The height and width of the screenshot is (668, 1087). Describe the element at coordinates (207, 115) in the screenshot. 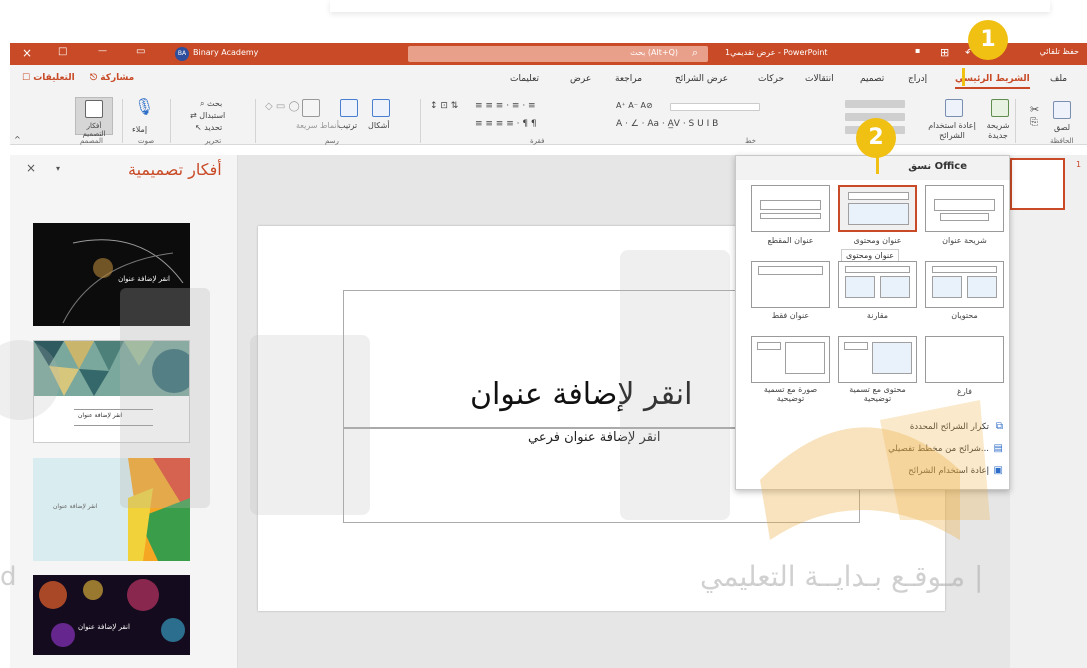

I see `replace-button: ⇄ استبدال` at that location.